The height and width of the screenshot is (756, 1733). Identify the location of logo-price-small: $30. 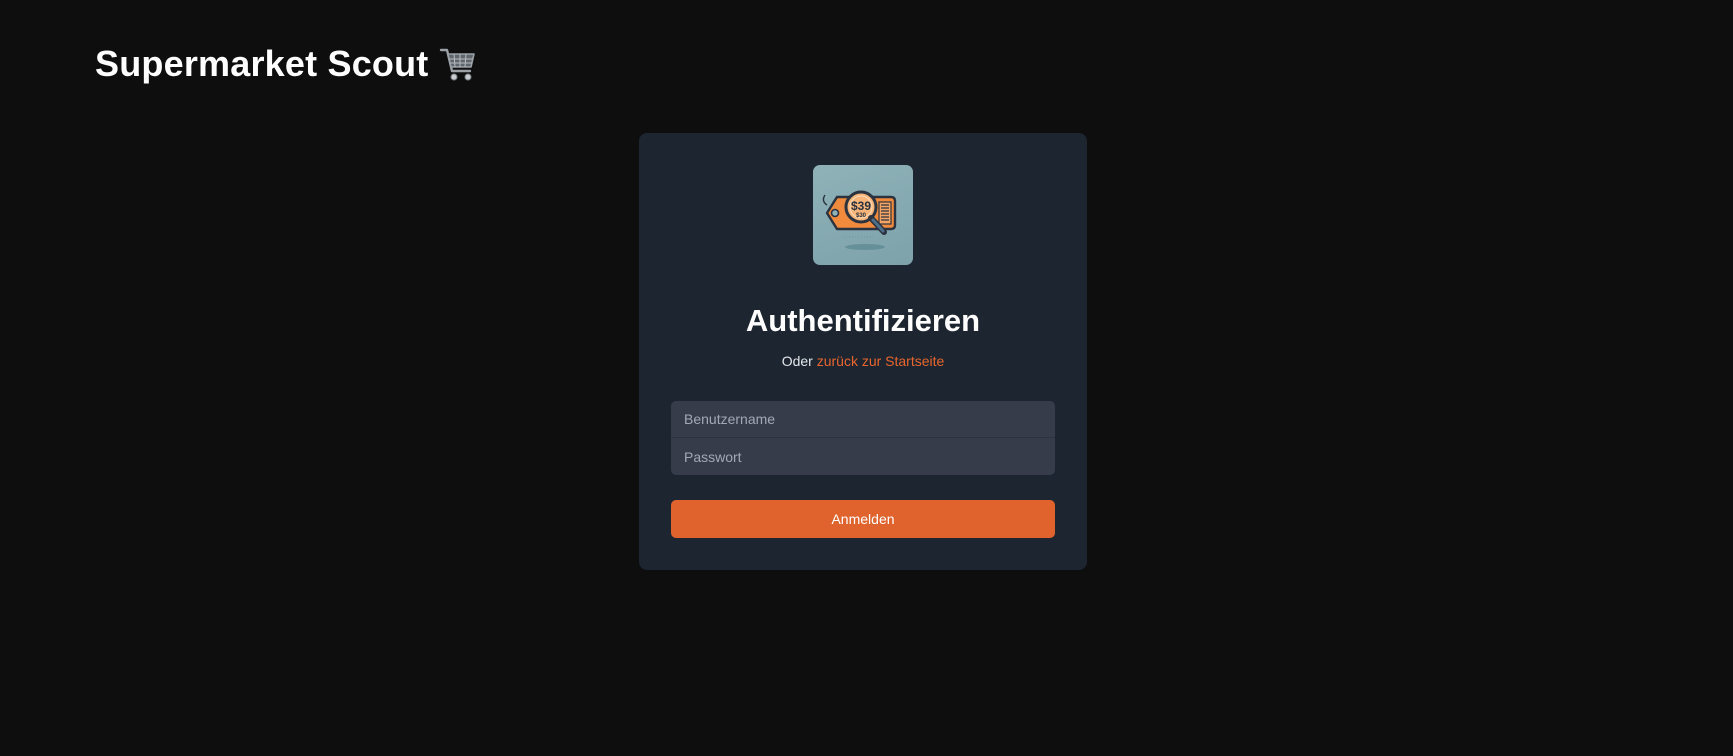
(861, 216).